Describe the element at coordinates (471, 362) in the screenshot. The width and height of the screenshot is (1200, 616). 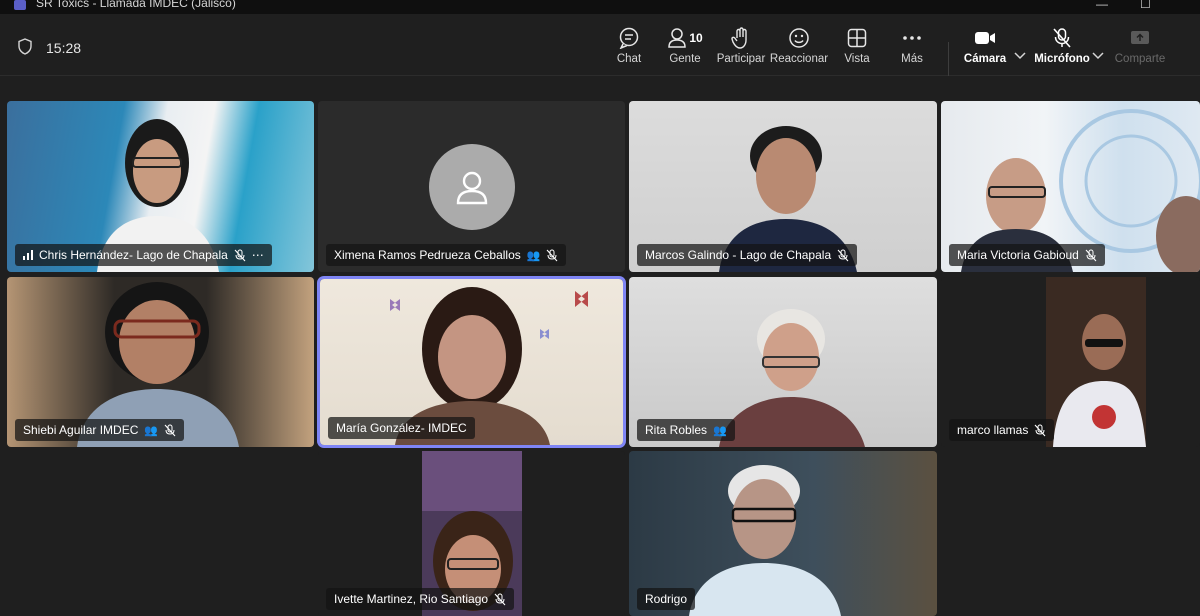
I see `participant-tile-active-speaker: María González- IMDEC` at that location.